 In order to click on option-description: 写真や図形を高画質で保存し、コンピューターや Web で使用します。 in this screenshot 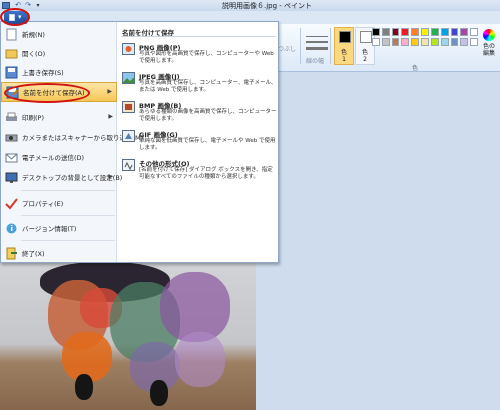, I will do `click(206, 57)`.